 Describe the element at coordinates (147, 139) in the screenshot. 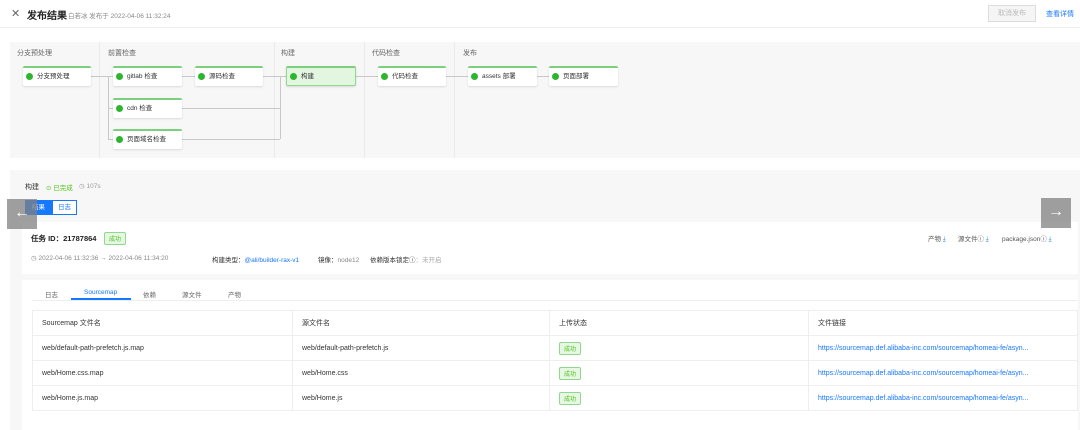

I see `pipeline-node-domain: 页面域名检查` at that location.